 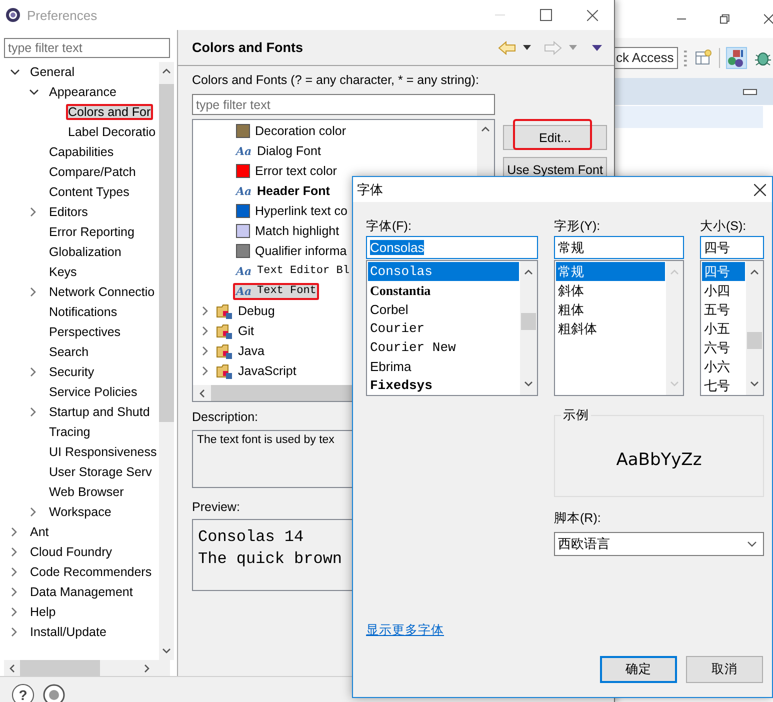 What do you see at coordinates (443, 328) in the screenshot?
I see `list-option: Courier` at bounding box center [443, 328].